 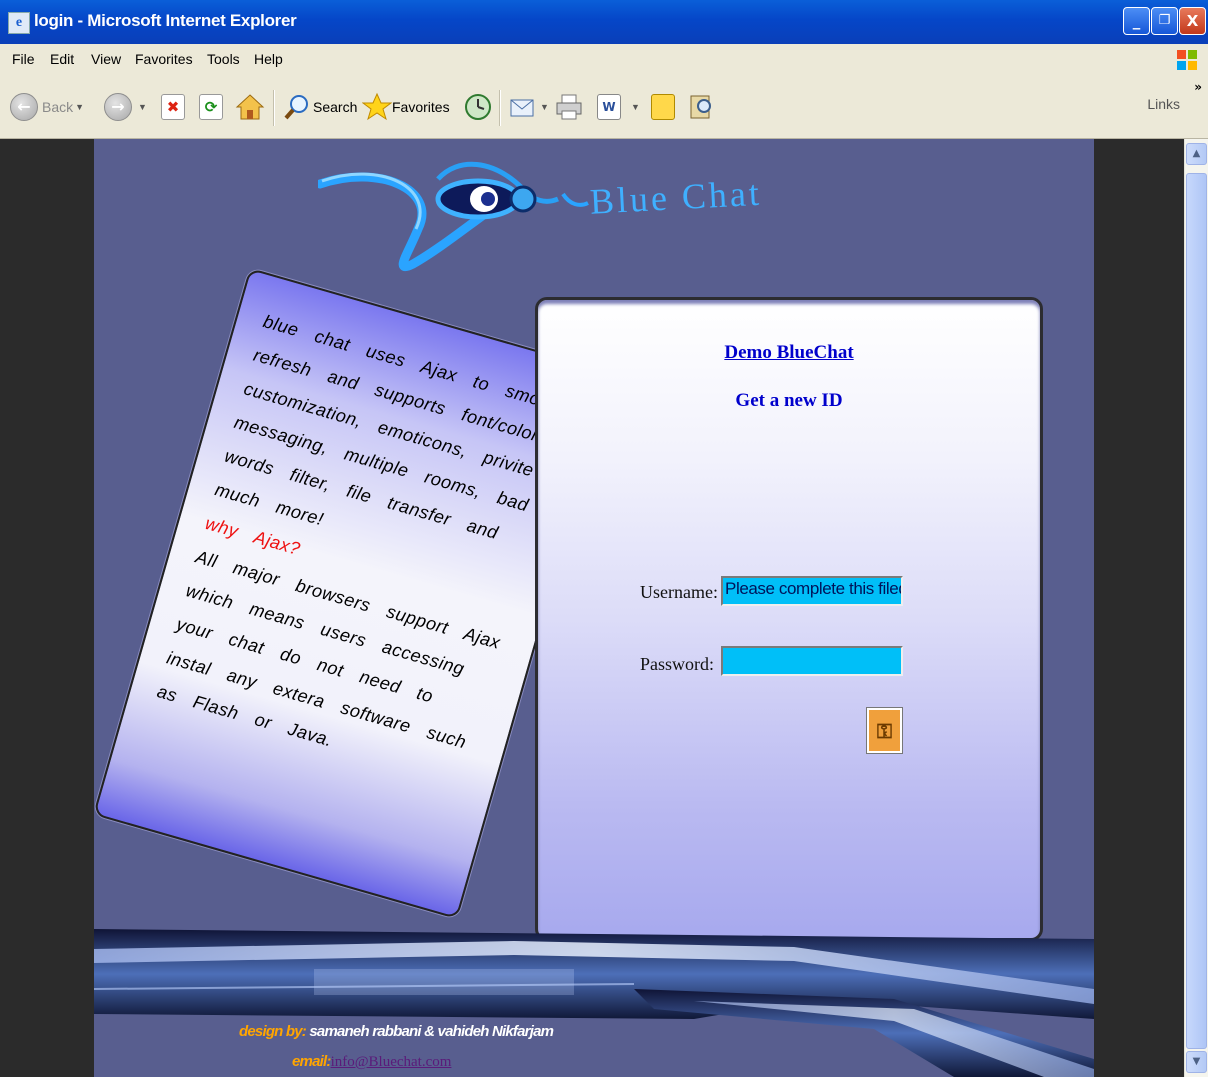 I want to click on windows-logo-icon, so click(x=1187, y=60).